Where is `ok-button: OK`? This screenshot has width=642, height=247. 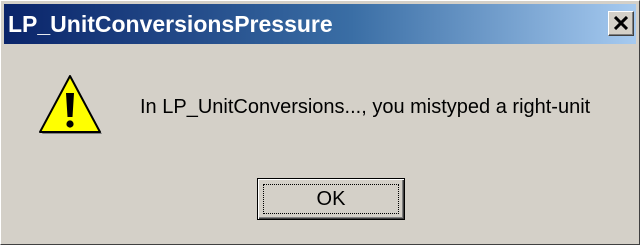 ok-button: OK is located at coordinates (331, 199).